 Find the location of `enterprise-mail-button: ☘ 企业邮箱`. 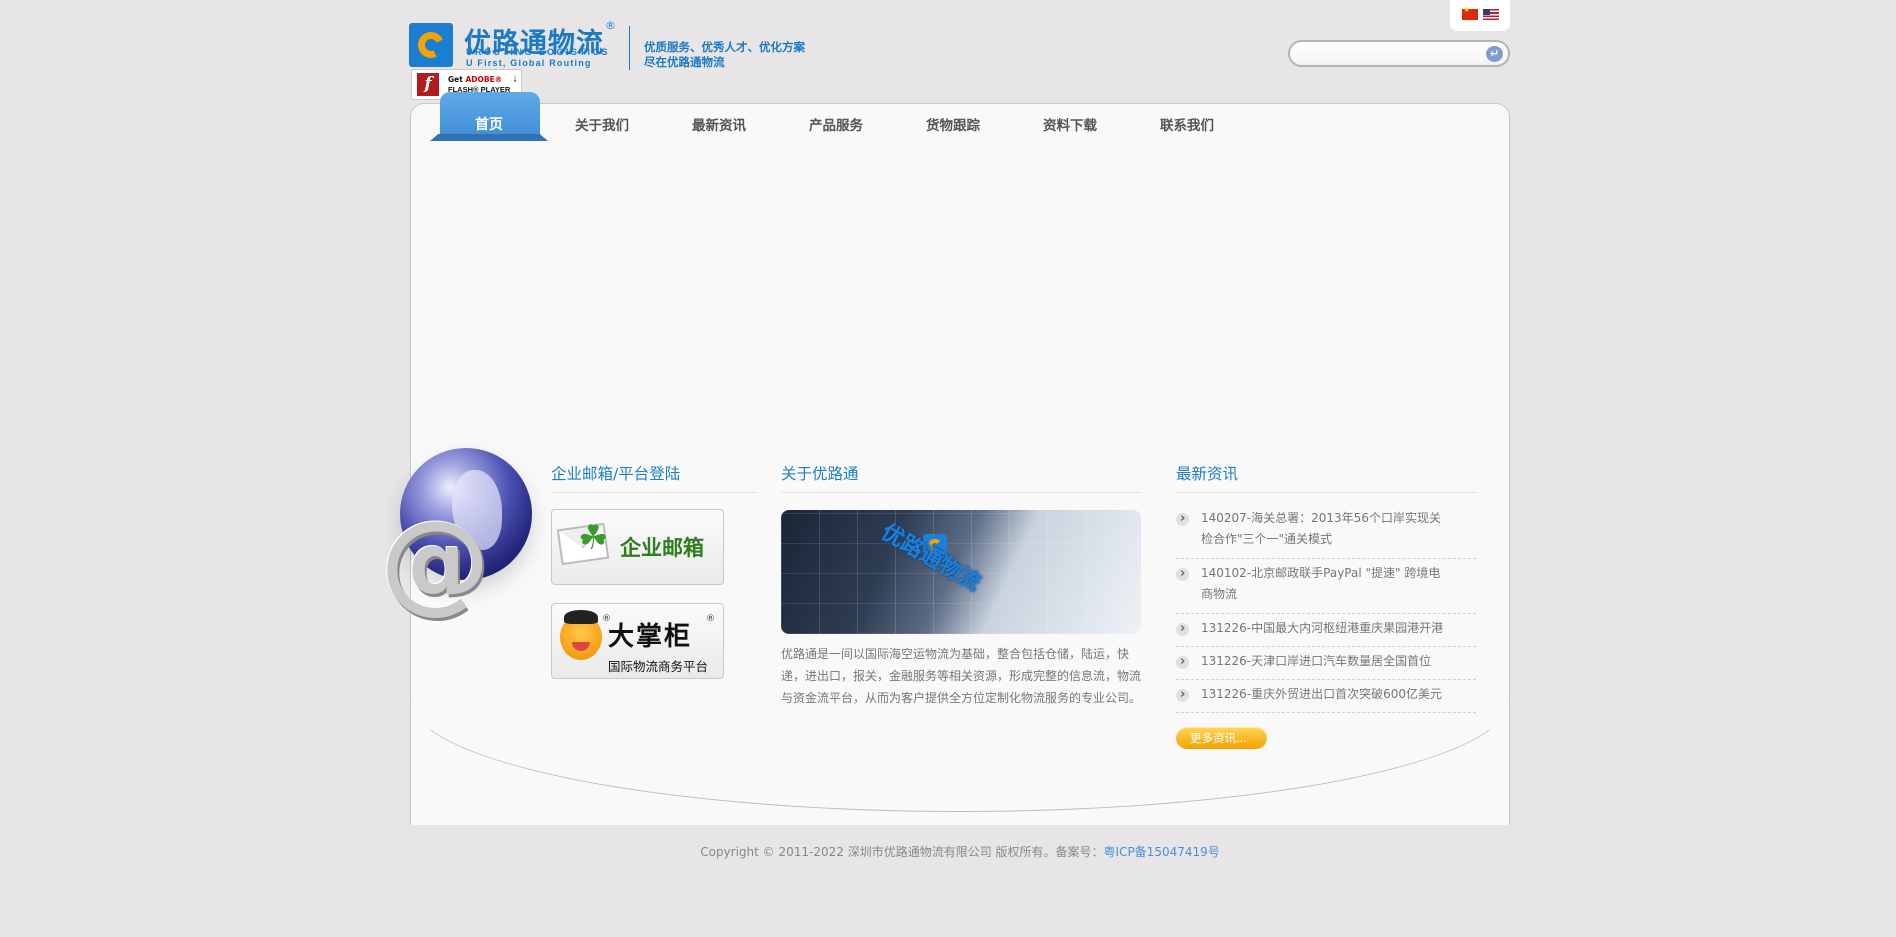

enterprise-mail-button: ☘ 企业邮箱 is located at coordinates (637, 547).